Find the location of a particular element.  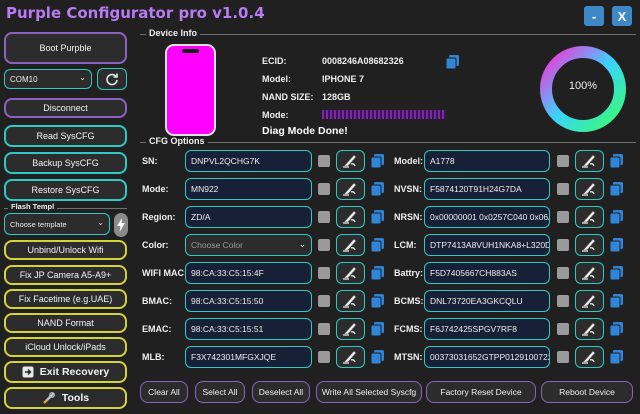

restore-syscfg-button: Restore SysCFG is located at coordinates (65, 190).